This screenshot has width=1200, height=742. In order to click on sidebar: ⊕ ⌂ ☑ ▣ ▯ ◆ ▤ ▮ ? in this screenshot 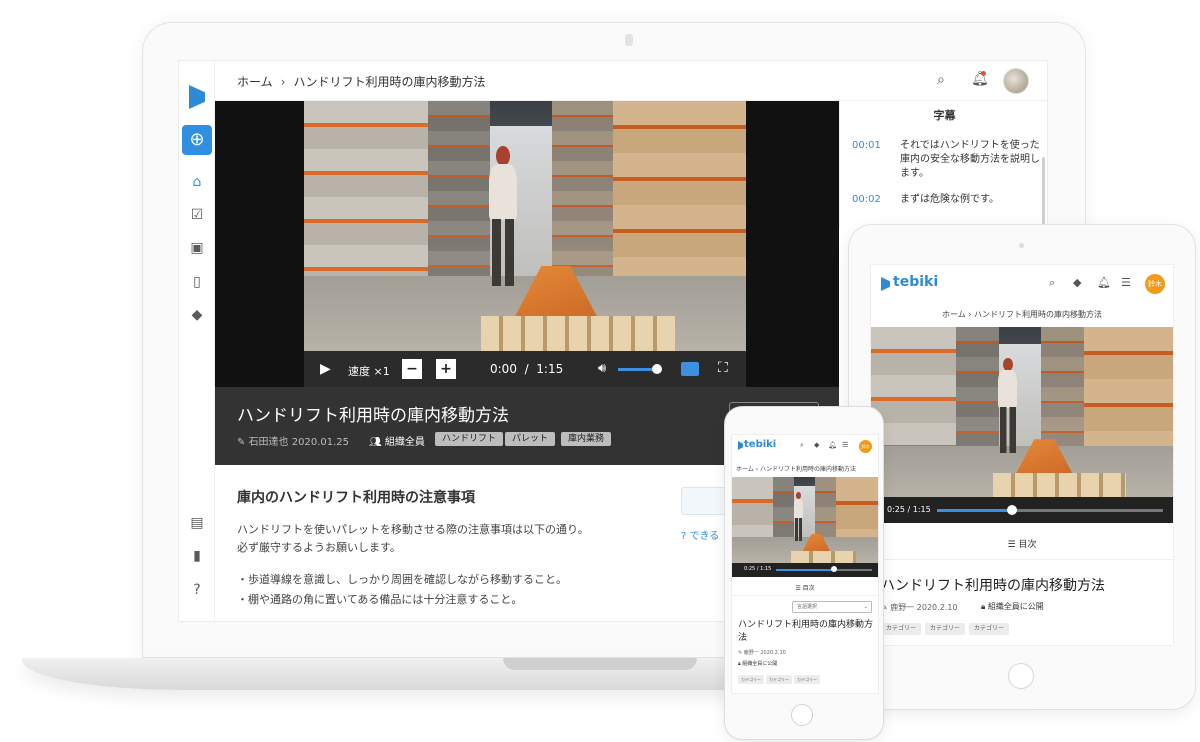, I will do `click(197, 341)`.